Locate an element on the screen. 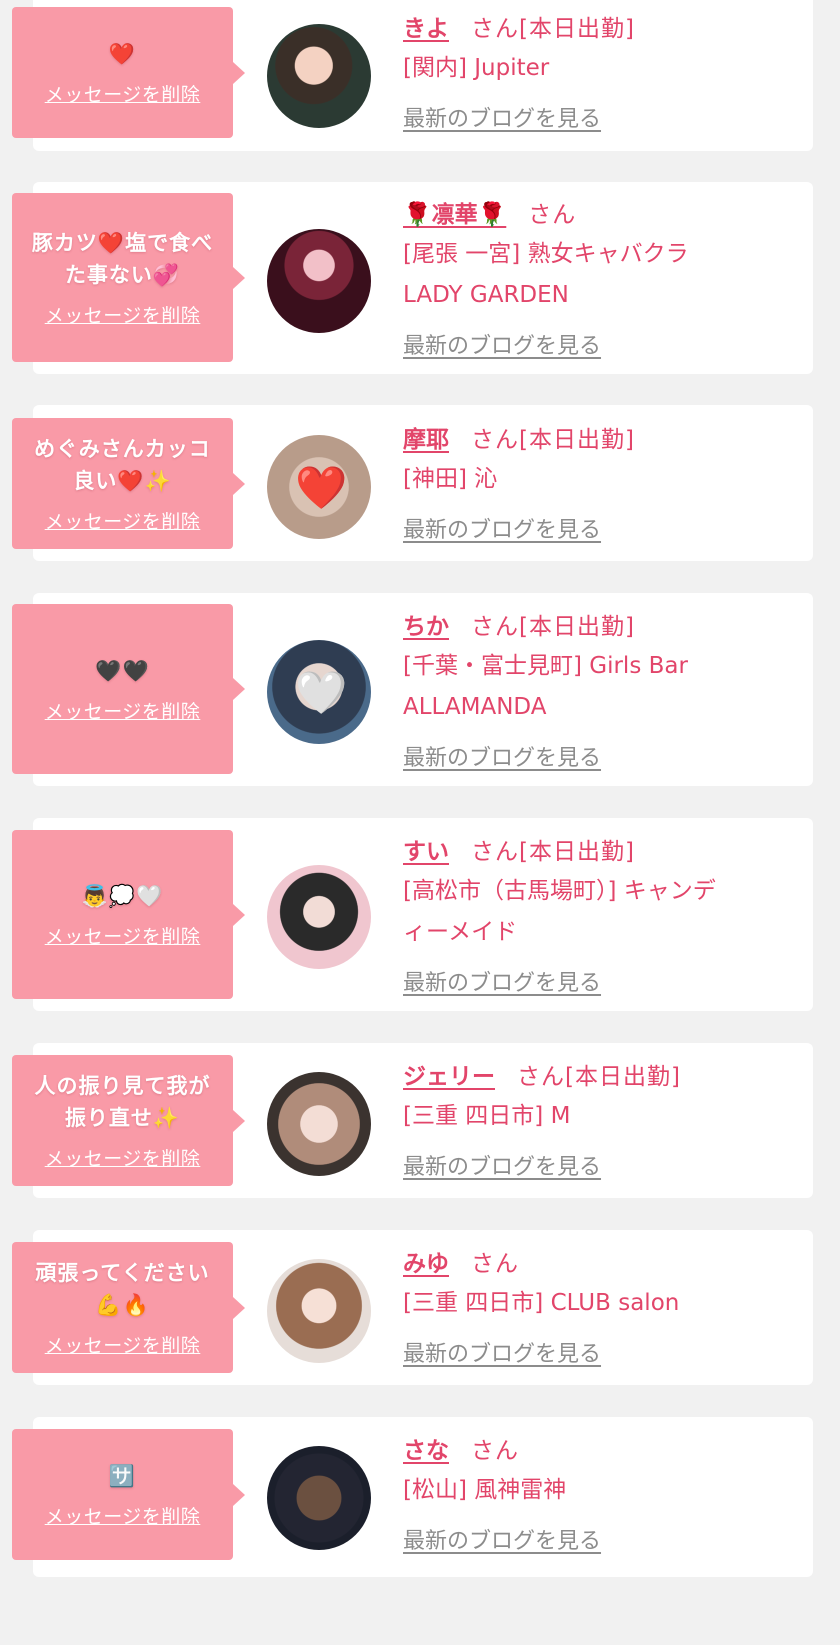 The height and width of the screenshot is (1645, 840). message-bubble: めぐみさんカッコ 良い❤️✨ メッセージを削除 is located at coordinates (128, 483).